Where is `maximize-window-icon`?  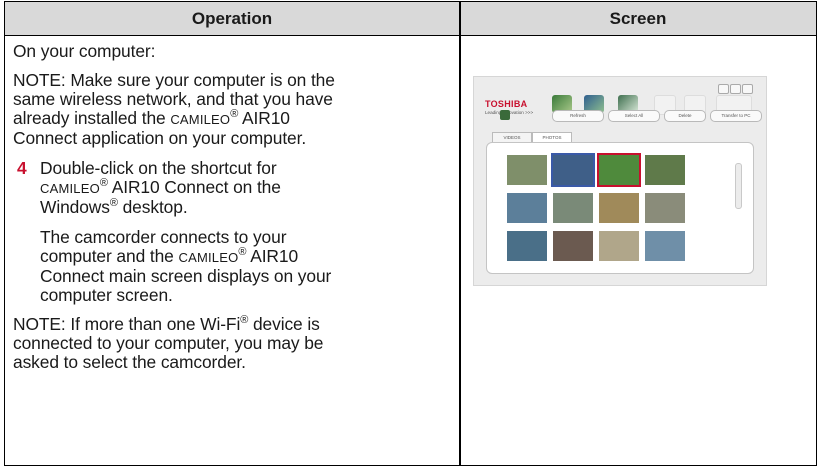 maximize-window-icon is located at coordinates (735, 89).